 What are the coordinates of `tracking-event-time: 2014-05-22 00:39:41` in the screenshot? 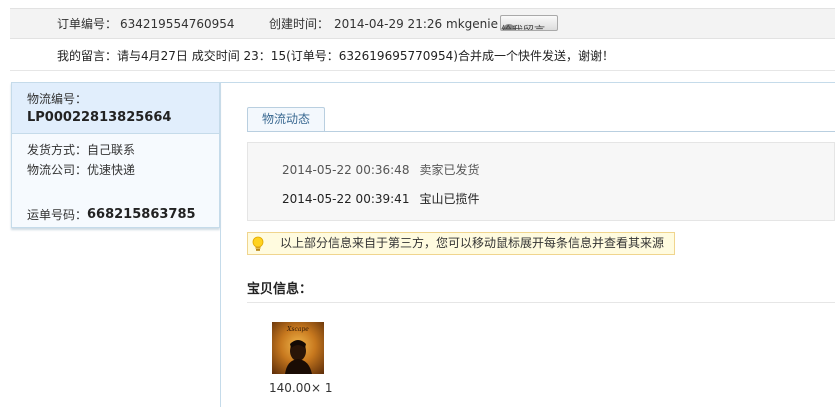 It's located at (346, 199).